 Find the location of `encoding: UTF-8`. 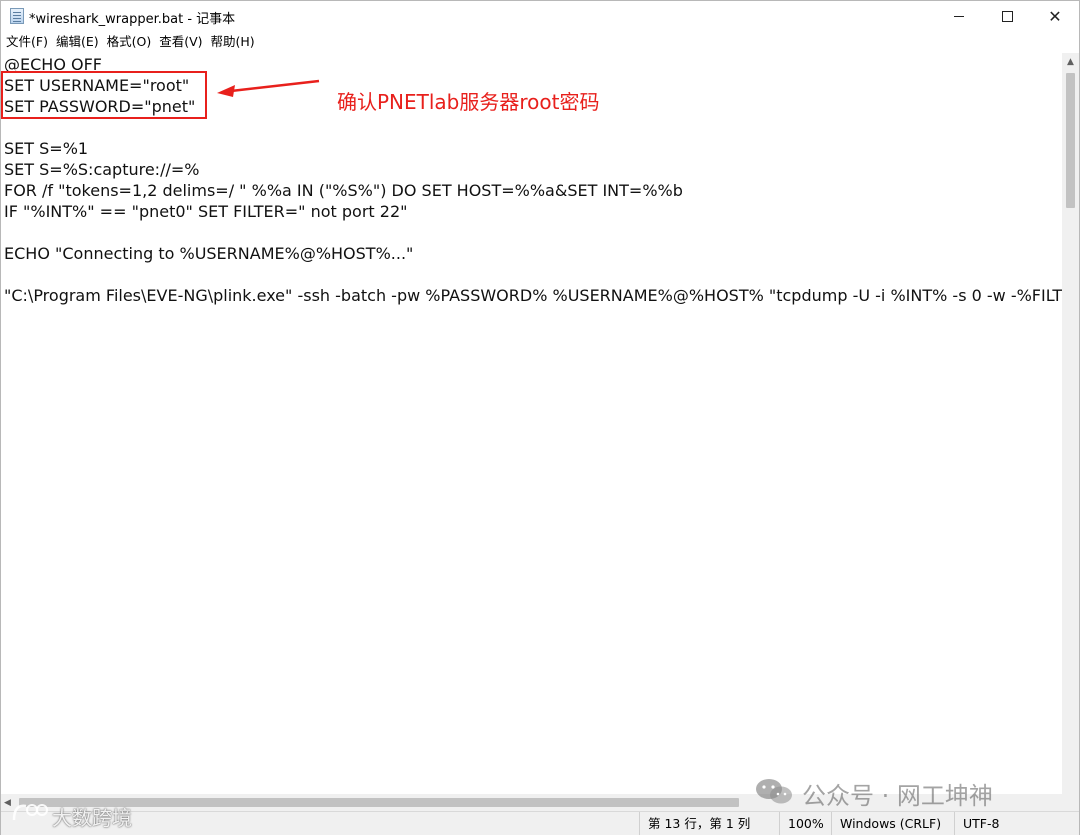

encoding: UTF-8 is located at coordinates (1013, 823).